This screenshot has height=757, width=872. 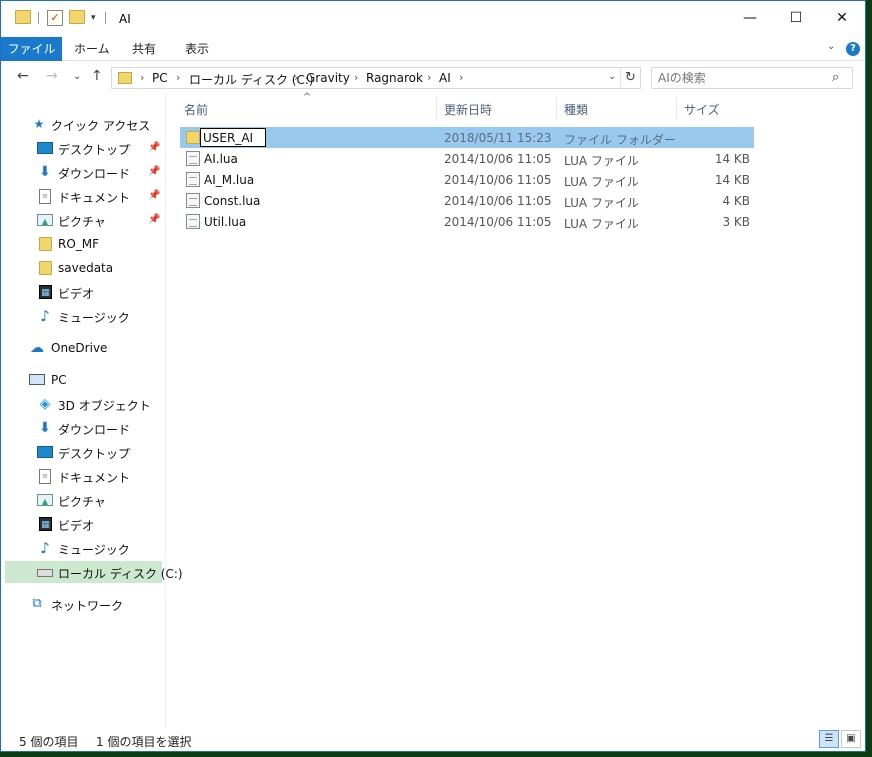 I want to click on properties-check-icon: ✓, so click(x=55, y=18).